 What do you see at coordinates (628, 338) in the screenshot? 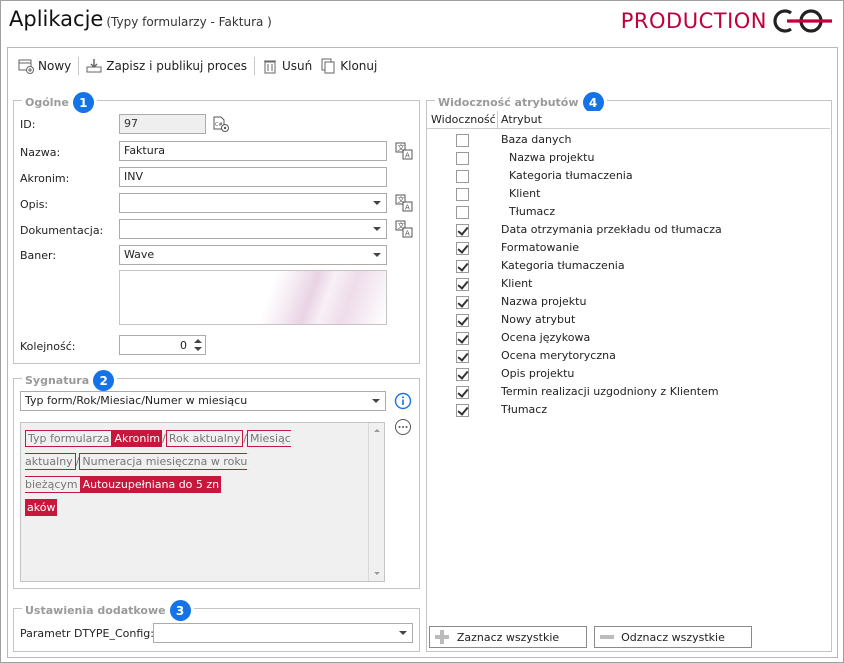
I see `attribute-row: Ocena językowa` at bounding box center [628, 338].